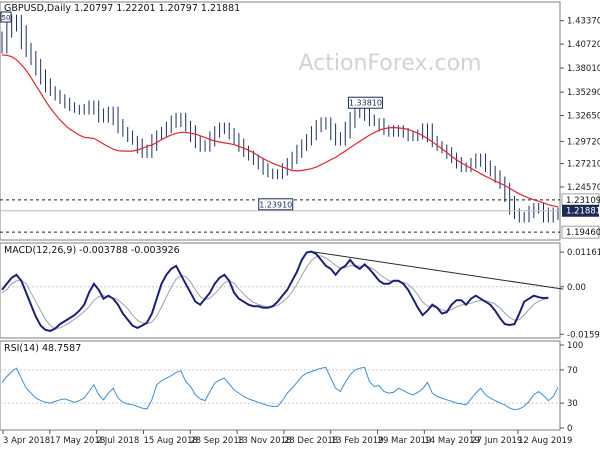  I want to click on price-tick-label: 1.32650, so click(583, 116).